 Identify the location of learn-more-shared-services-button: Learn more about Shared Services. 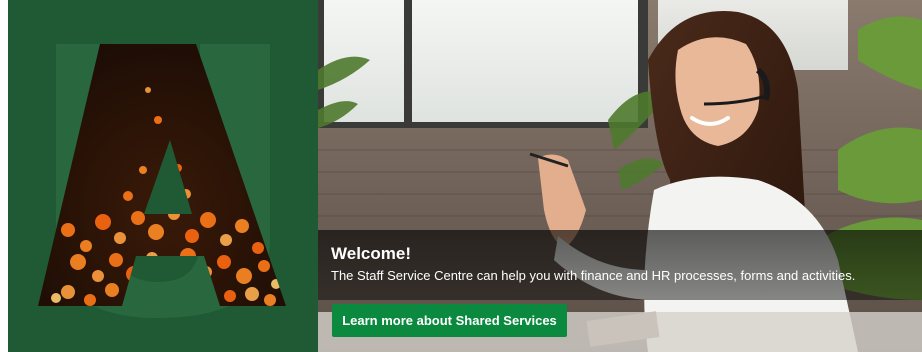
(449, 320).